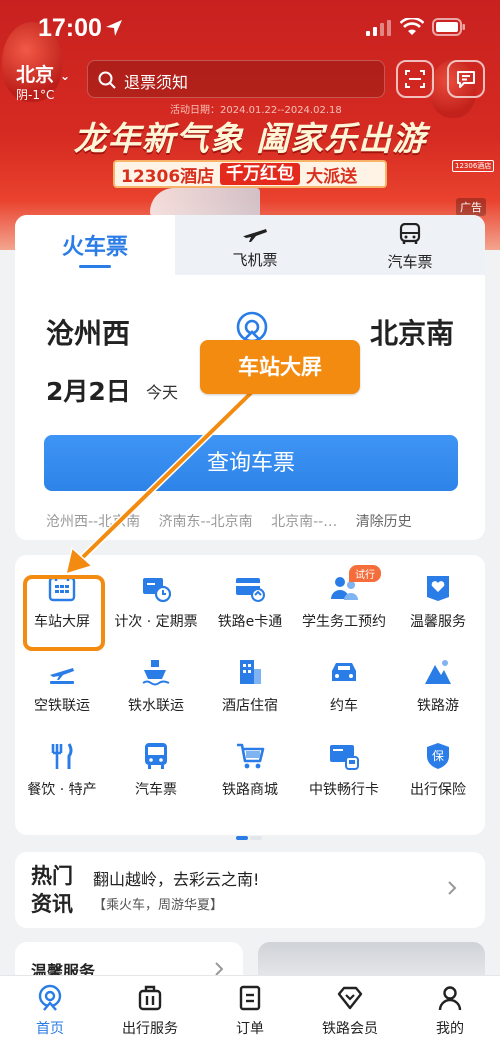 This screenshot has width=500, height=1063. What do you see at coordinates (255, 260) in the screenshot?
I see `tab-label: 飞机票` at bounding box center [255, 260].